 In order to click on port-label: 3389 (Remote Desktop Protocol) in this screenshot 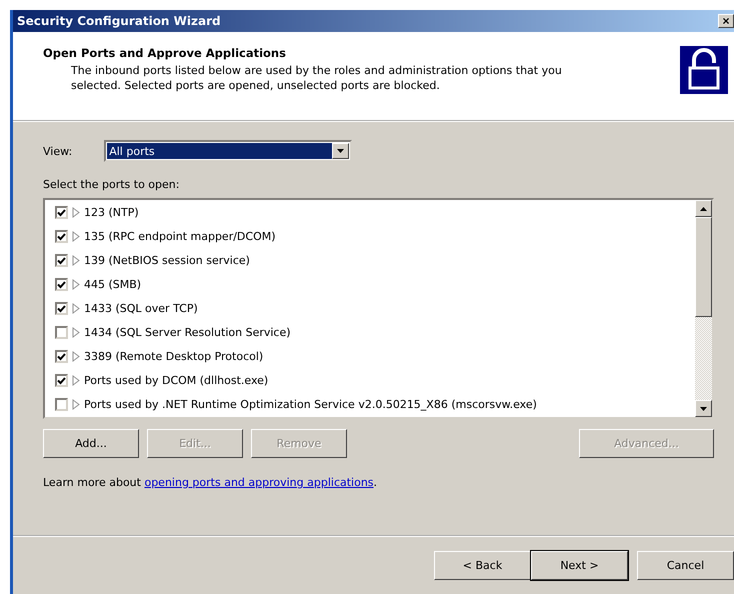, I will do `click(174, 356)`.